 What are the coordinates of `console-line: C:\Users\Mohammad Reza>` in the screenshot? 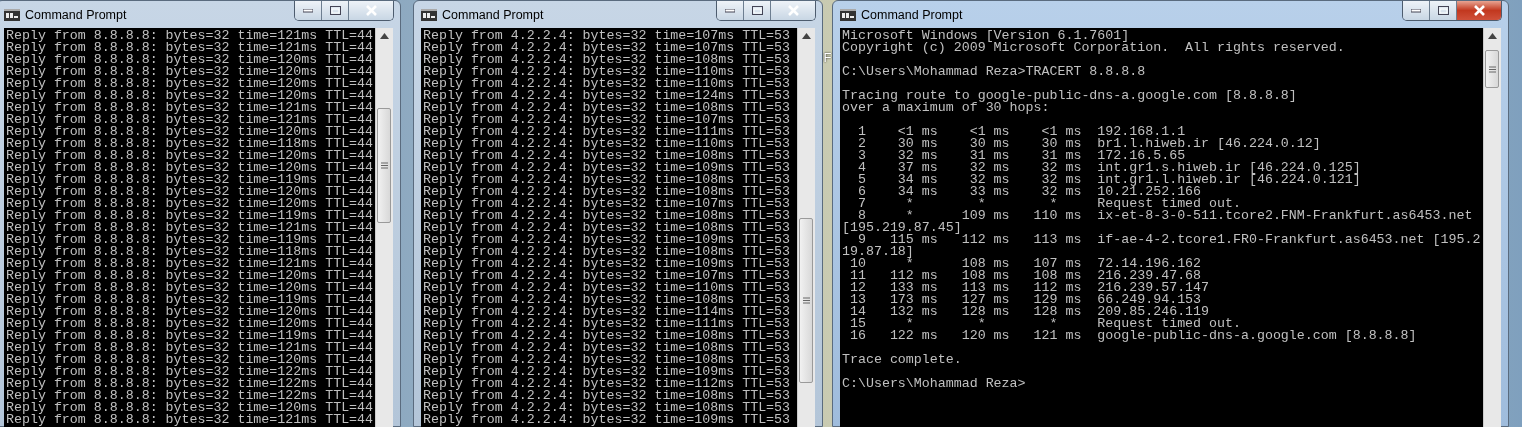 It's located at (934, 384).